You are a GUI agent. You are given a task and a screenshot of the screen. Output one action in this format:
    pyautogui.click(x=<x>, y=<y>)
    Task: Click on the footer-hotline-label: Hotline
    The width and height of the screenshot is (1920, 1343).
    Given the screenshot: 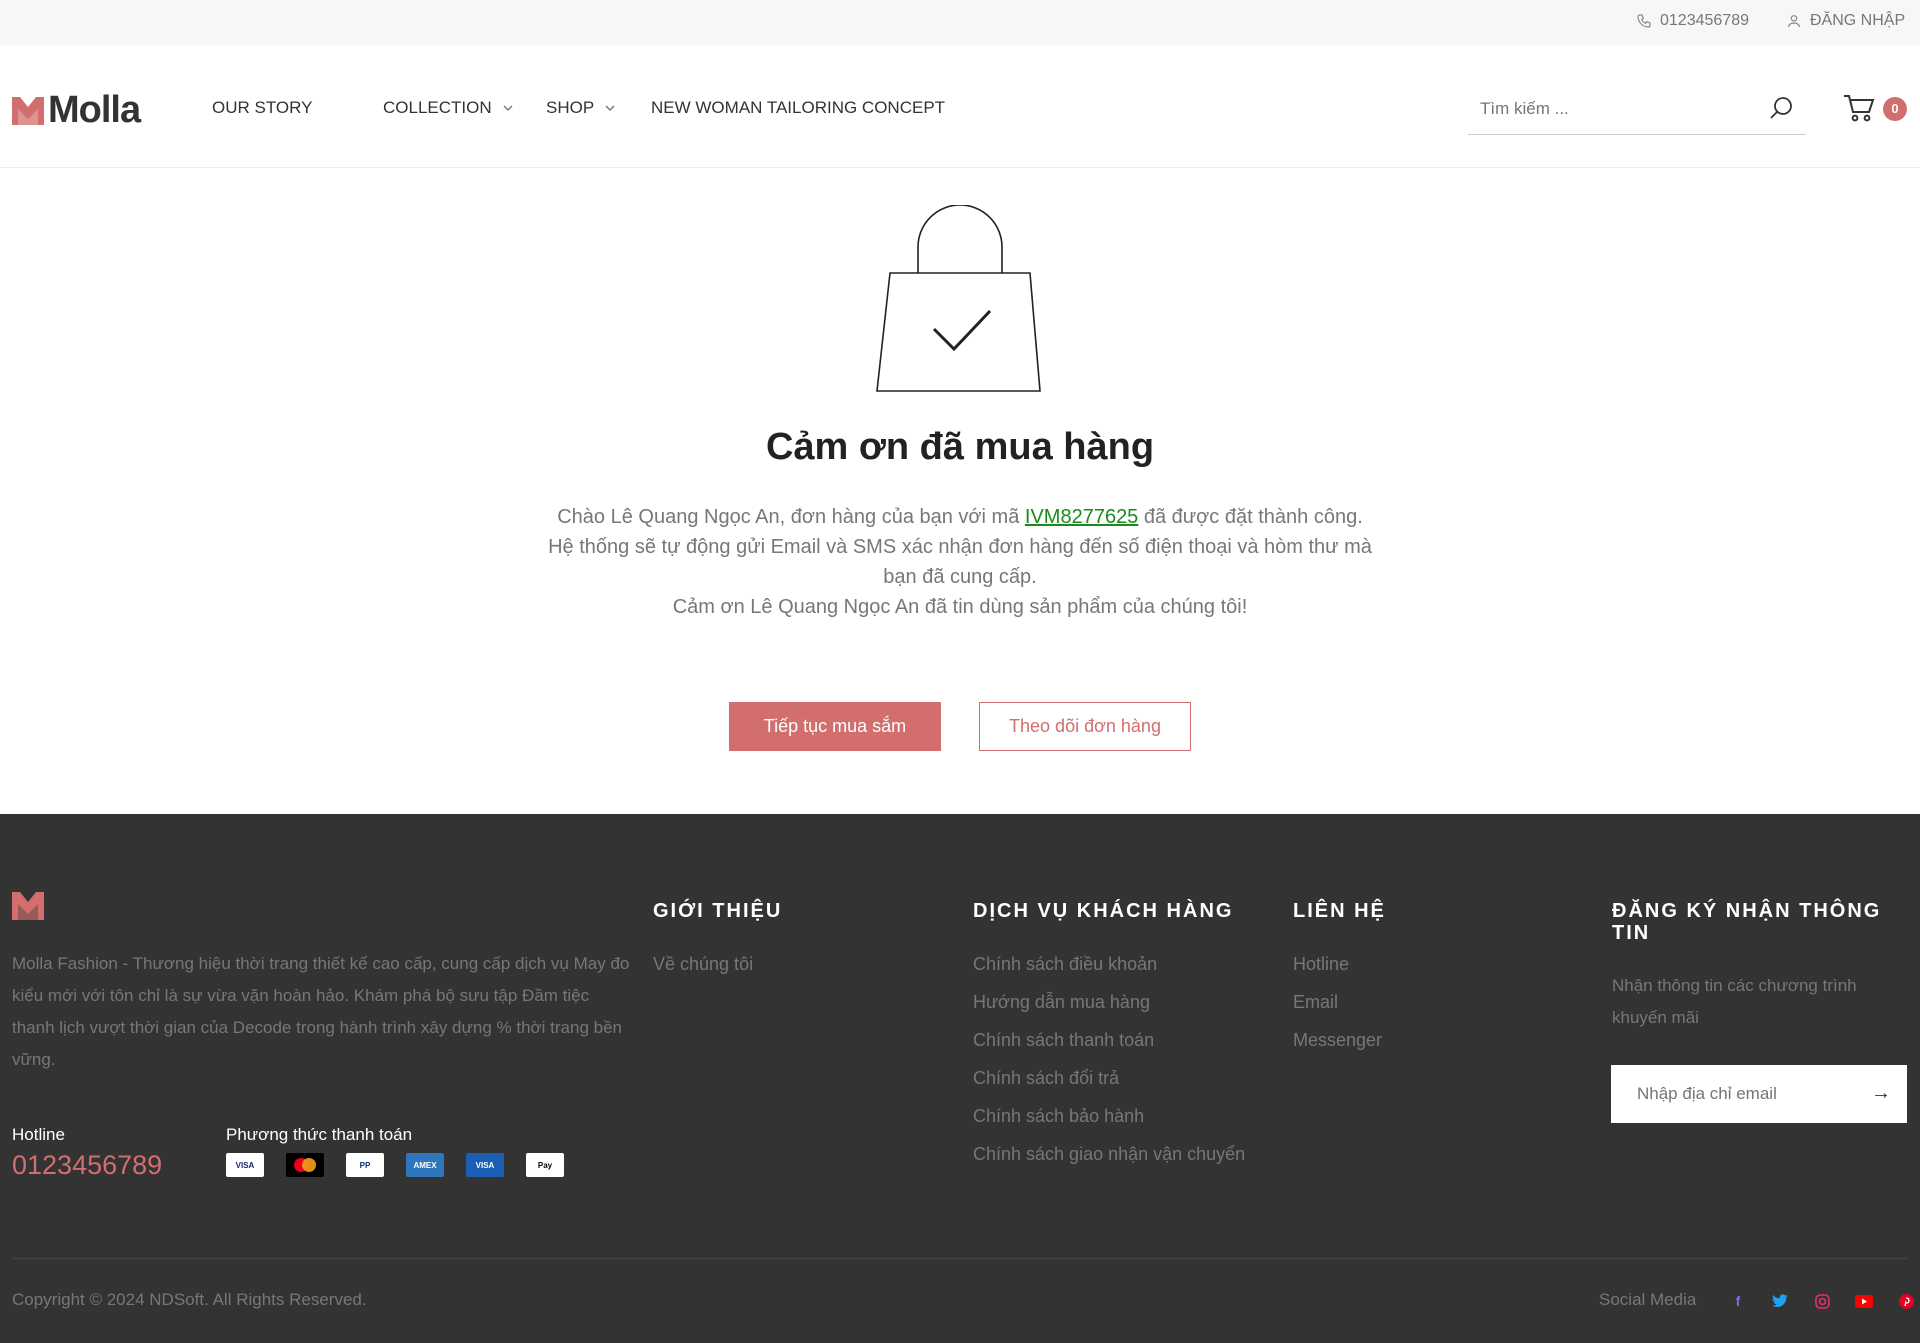 What is the action you would take?
    pyautogui.click(x=38, y=1134)
    